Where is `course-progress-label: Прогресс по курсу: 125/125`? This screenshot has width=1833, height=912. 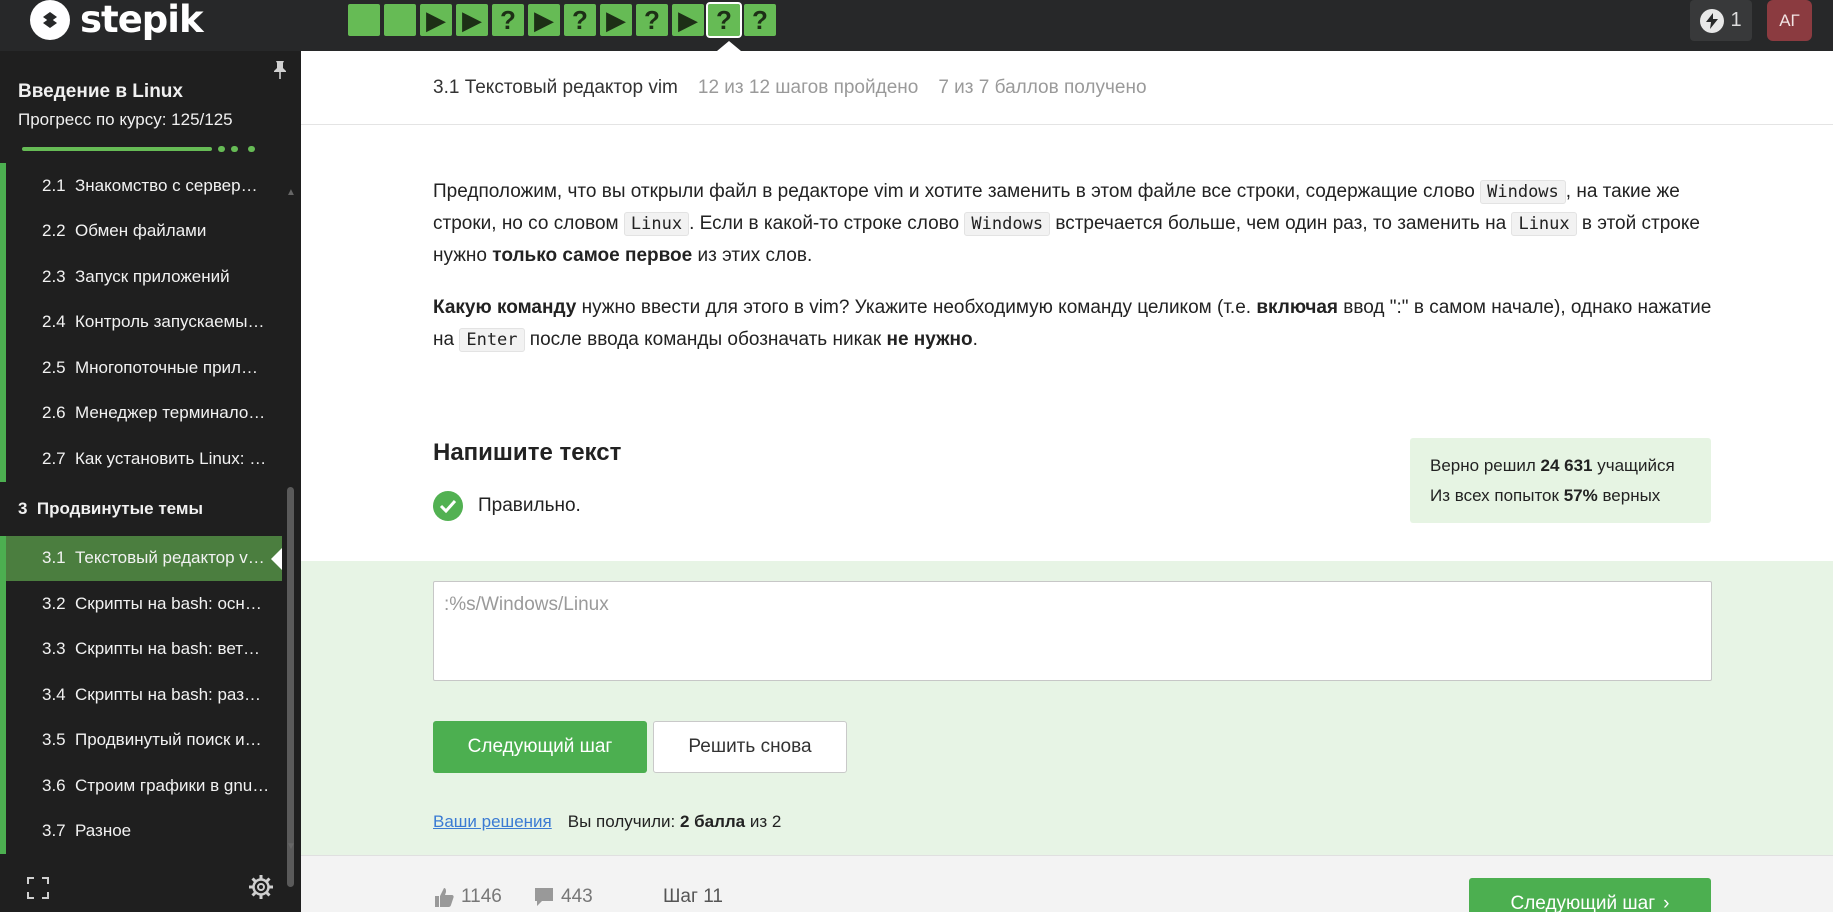 course-progress-label: Прогресс по курсу: 125/125 is located at coordinates (125, 119).